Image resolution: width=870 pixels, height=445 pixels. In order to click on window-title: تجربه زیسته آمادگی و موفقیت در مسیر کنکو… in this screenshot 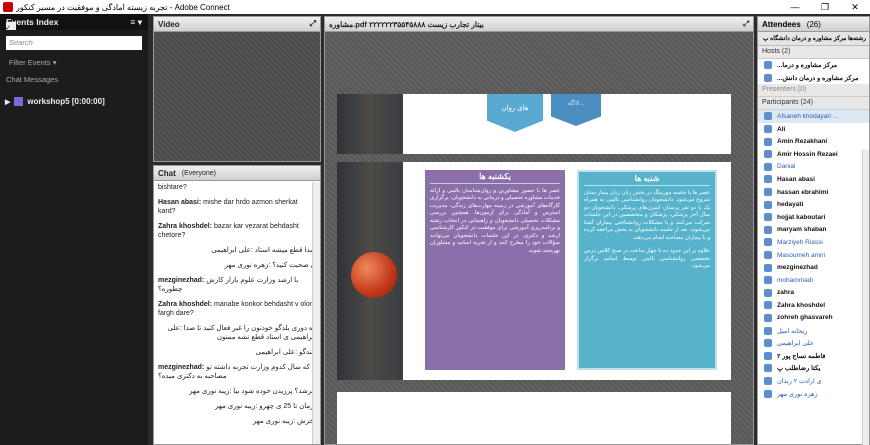, I will do `click(123, 7)`.